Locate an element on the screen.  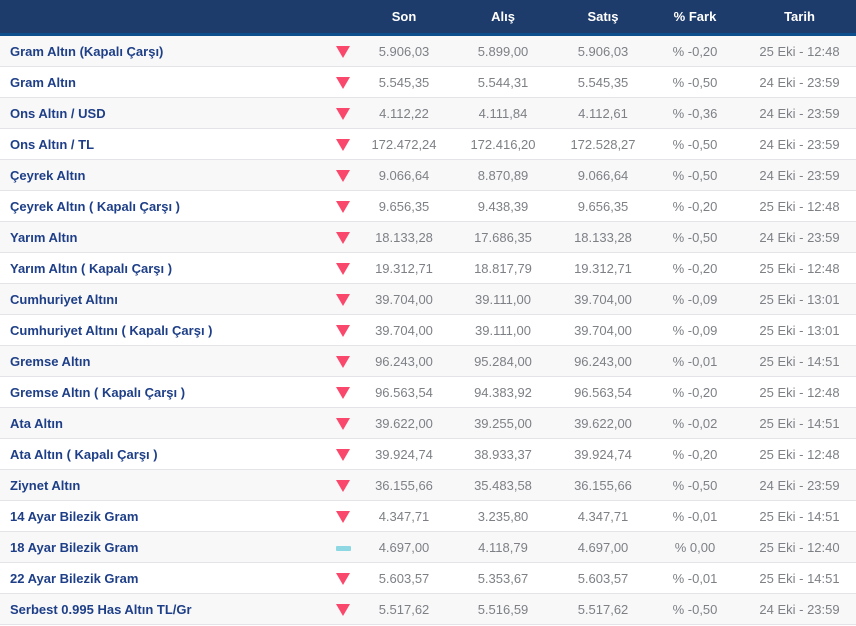
table-header: Son Alış Satış % Fark Tarih is located at coordinates (428, 18).